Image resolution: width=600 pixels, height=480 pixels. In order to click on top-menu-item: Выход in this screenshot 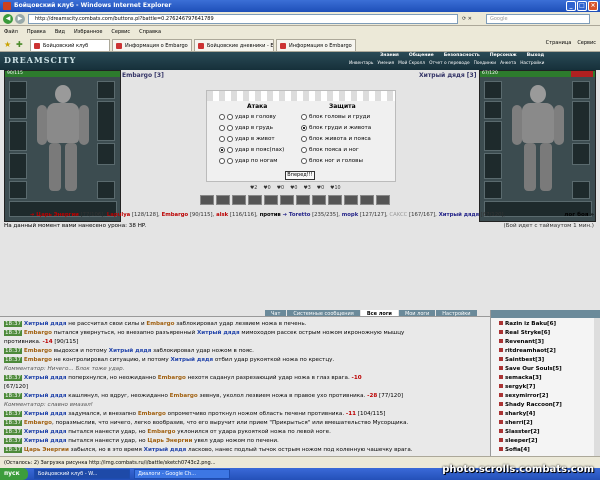, I will do `click(536, 55)`.